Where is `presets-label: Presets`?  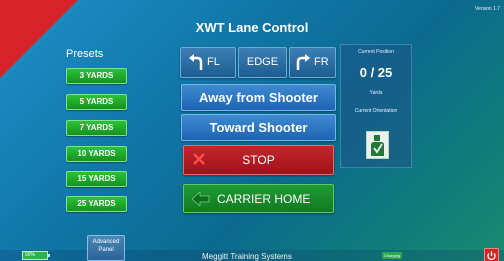
presets-label: Presets is located at coordinates (85, 54).